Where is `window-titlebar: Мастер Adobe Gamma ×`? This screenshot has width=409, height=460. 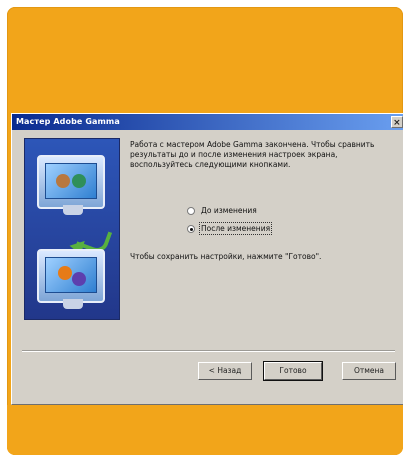 window-titlebar: Мастер Adobe Gamma × is located at coordinates (207, 122).